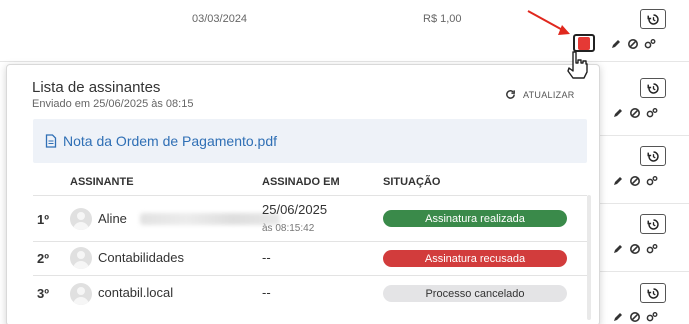  I want to click on signer-name: contabil.local, so click(136, 292).